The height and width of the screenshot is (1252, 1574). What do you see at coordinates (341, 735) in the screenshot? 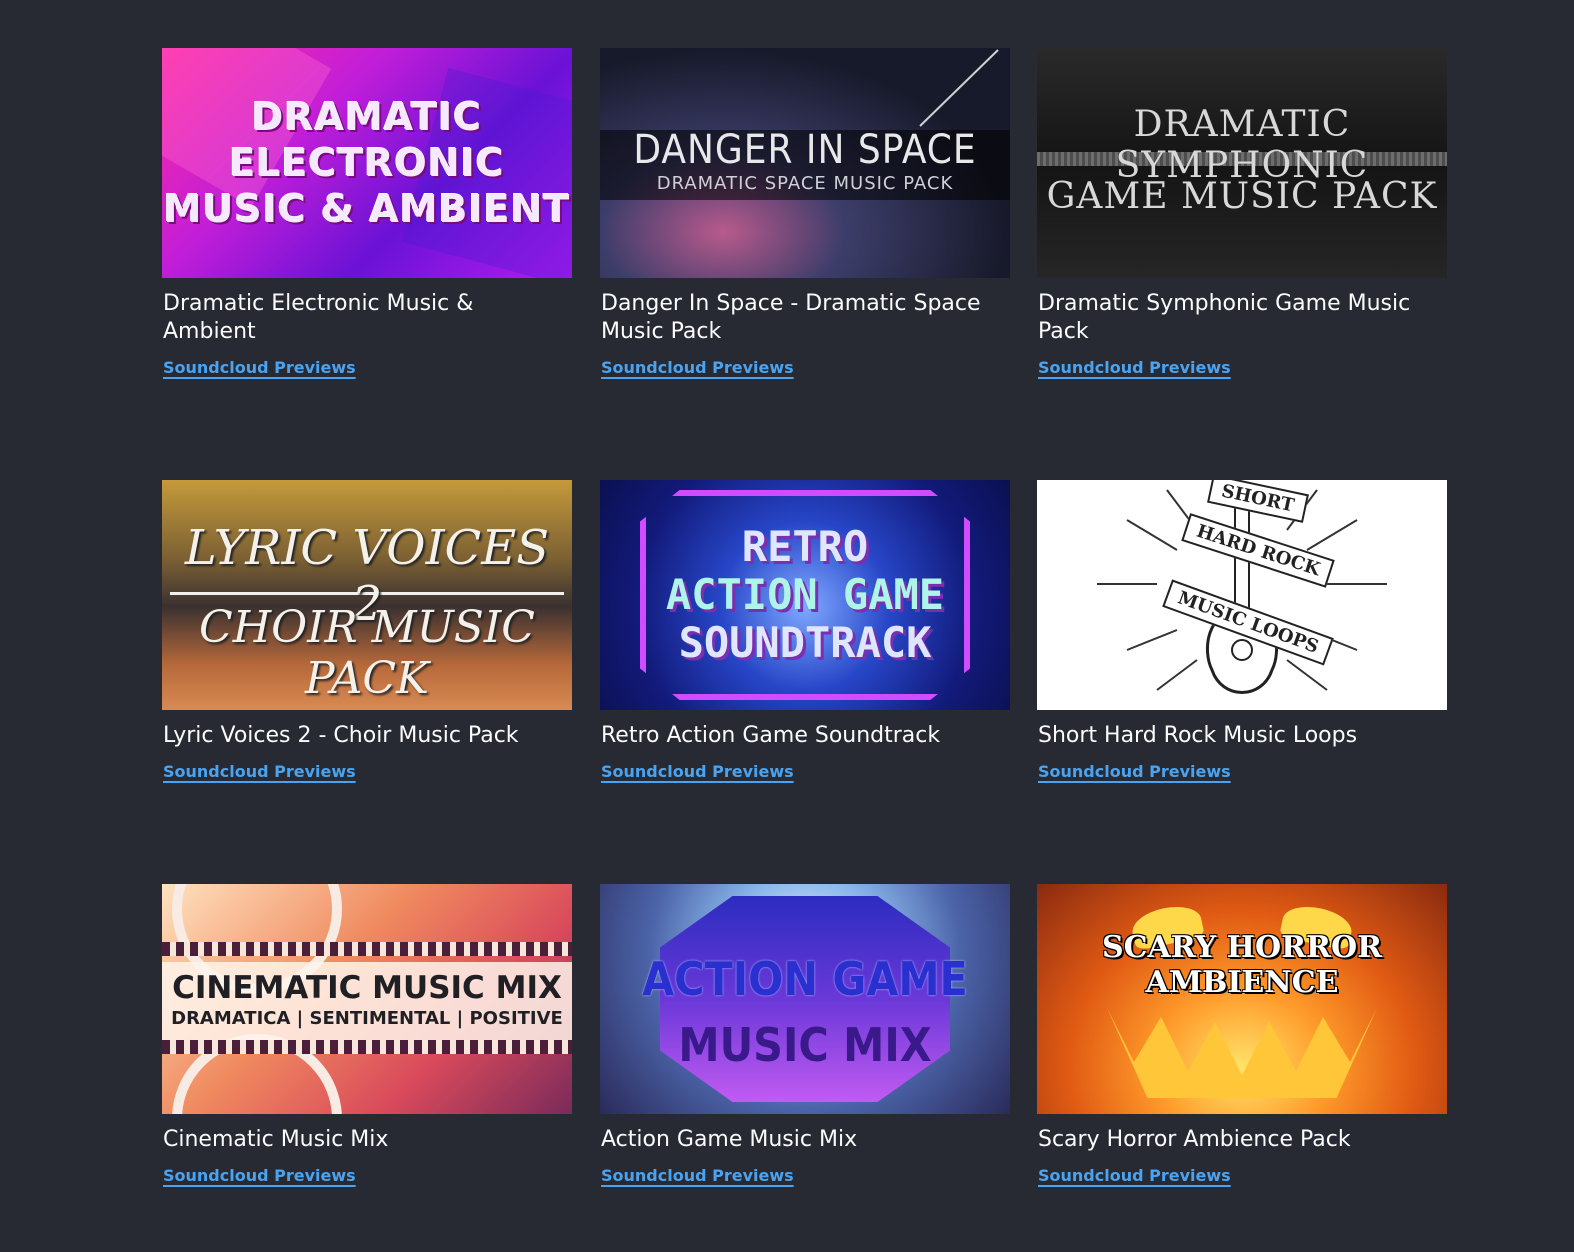
I see `product-title: Lyric Voices 2 - Choir Music Pack` at bounding box center [341, 735].